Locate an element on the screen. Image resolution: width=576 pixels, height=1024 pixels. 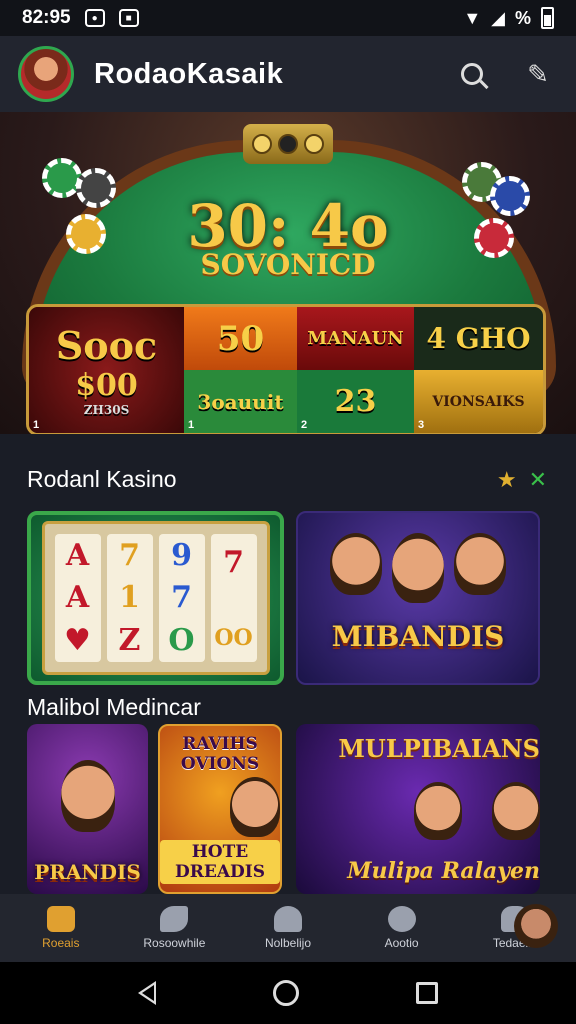
edit-icon: ✎ is located at coordinates (538, 73).